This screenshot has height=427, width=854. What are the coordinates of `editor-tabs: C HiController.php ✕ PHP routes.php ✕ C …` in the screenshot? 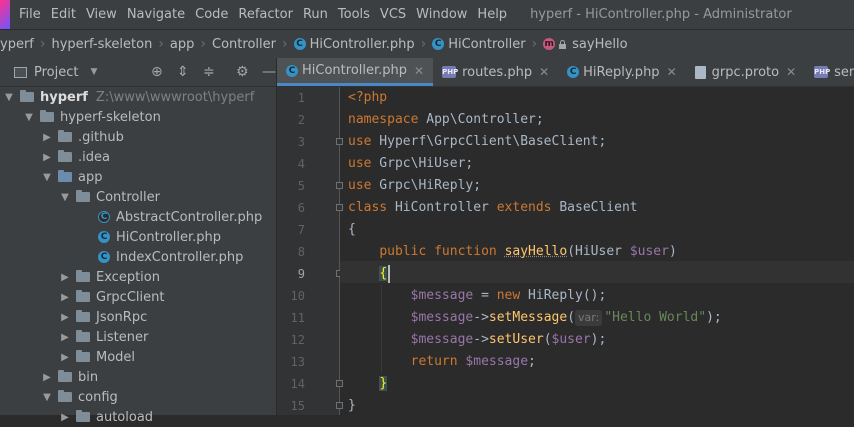 It's located at (565, 72).